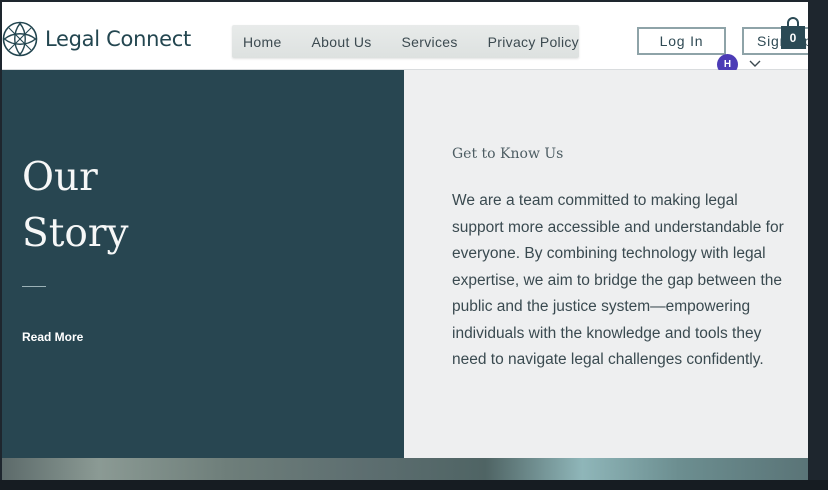  I want to click on brand-name: Legal Connect, so click(118, 39).